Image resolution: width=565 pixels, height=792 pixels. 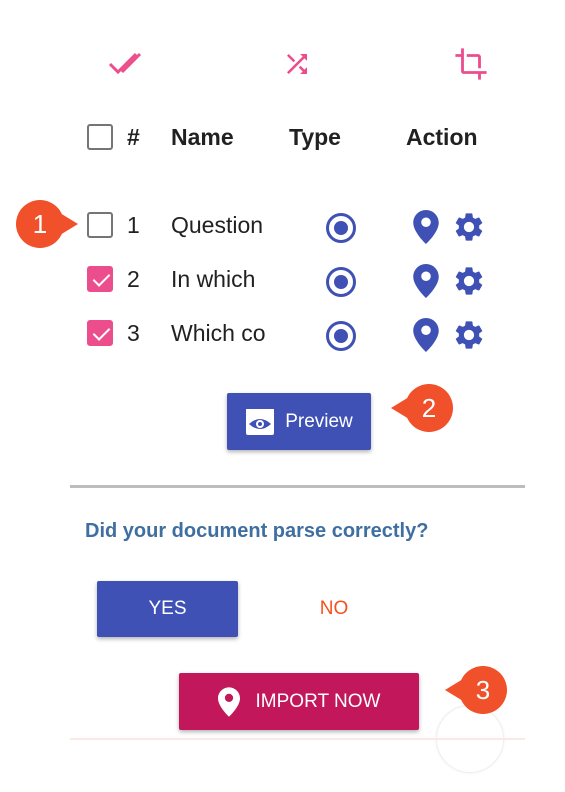 What do you see at coordinates (100, 137) in the screenshot?
I see `select-all-checkbox` at bounding box center [100, 137].